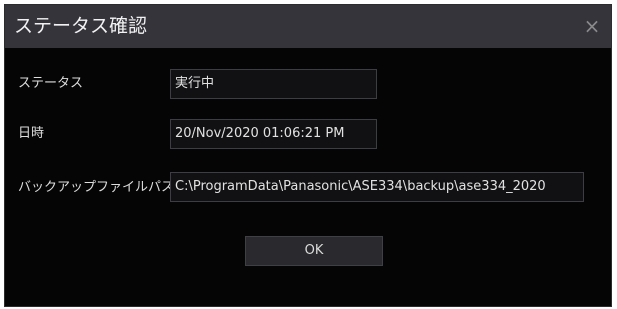 This screenshot has width=617, height=309. What do you see at coordinates (273, 84) in the screenshot?
I see `status-field: 実行中` at bounding box center [273, 84].